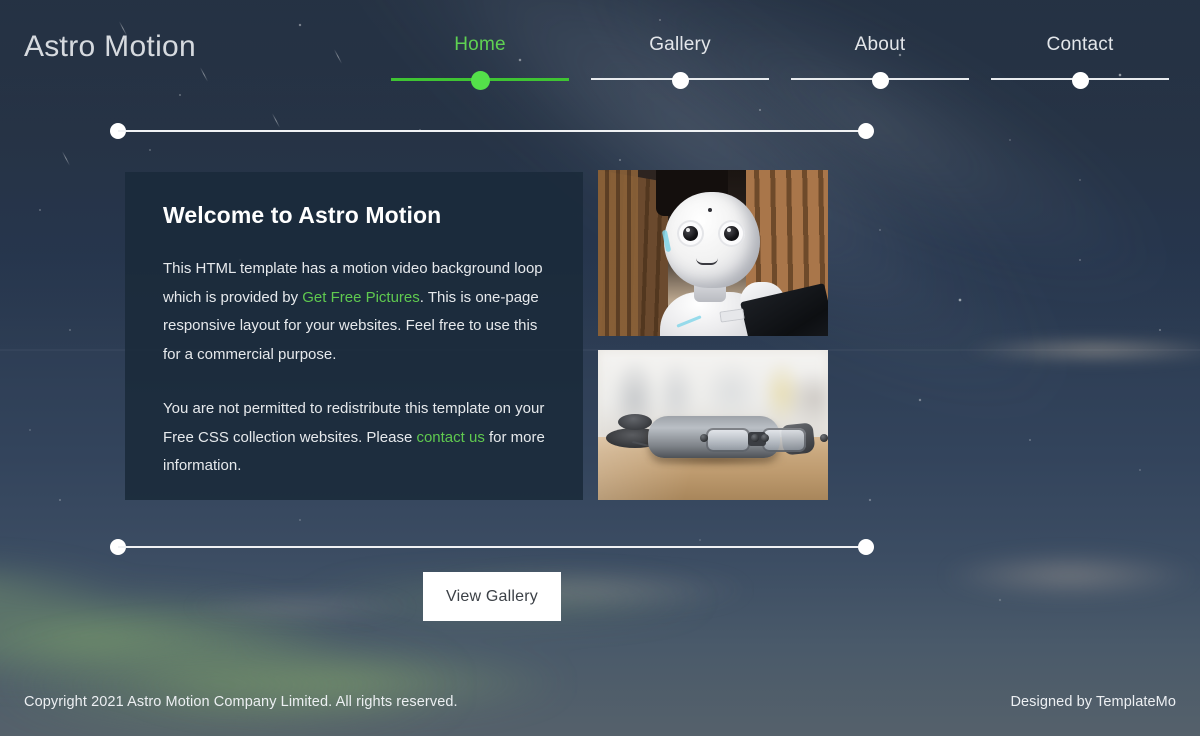 The height and width of the screenshot is (736, 1200). Describe the element at coordinates (361, 297) in the screenshot. I see `get-free-pictures-link: Get Free Pictures` at that location.